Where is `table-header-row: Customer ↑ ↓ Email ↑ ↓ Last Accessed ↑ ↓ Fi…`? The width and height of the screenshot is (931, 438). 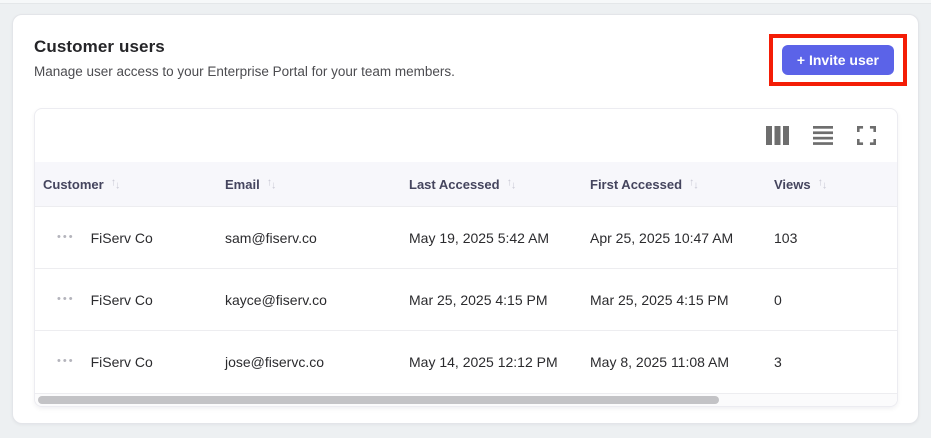
table-header-row: Customer ↑ ↓ Email ↑ ↓ Last Accessed ↑ ↓ Fi… is located at coordinates (466, 184).